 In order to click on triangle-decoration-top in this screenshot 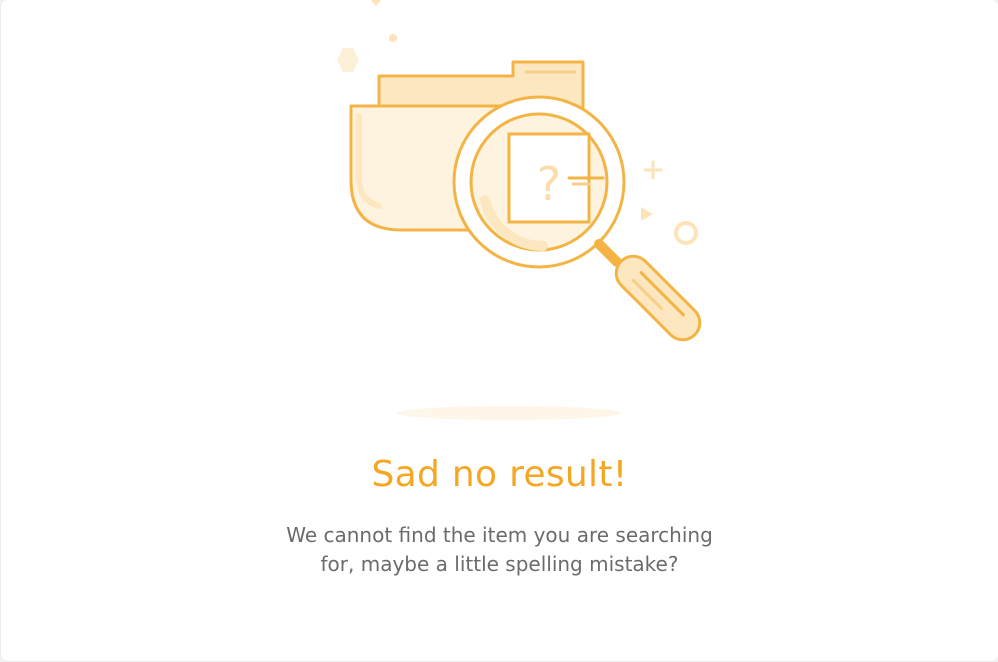, I will do `click(376, 3)`.